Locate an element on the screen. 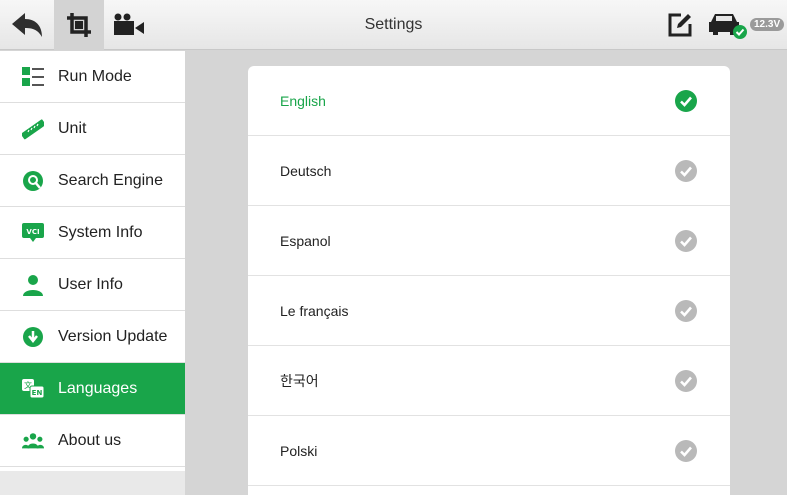 The width and height of the screenshot is (787, 495). video-record-icon is located at coordinates (129, 24).